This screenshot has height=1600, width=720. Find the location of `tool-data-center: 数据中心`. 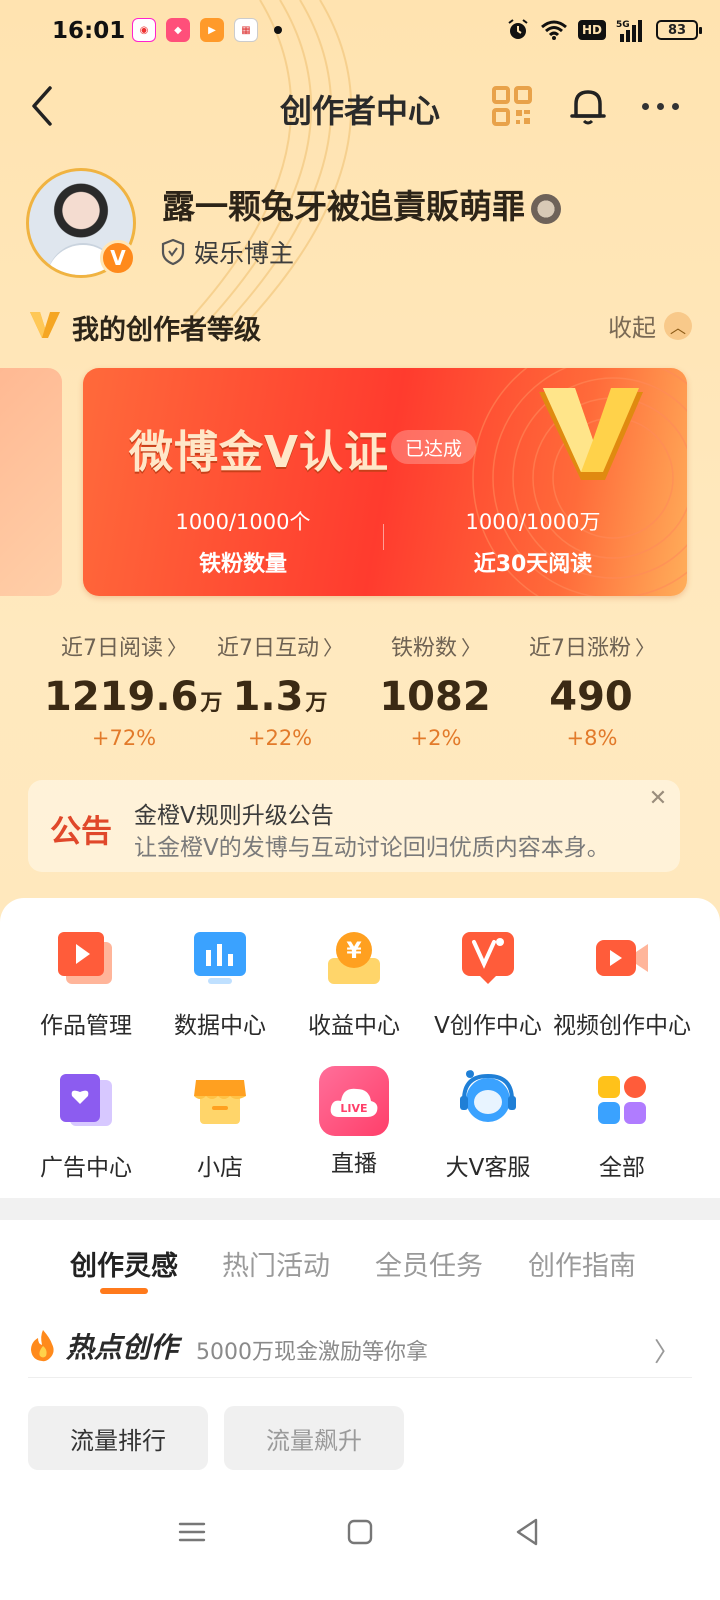

tool-data-center: 数据中心 is located at coordinates (220, 984).